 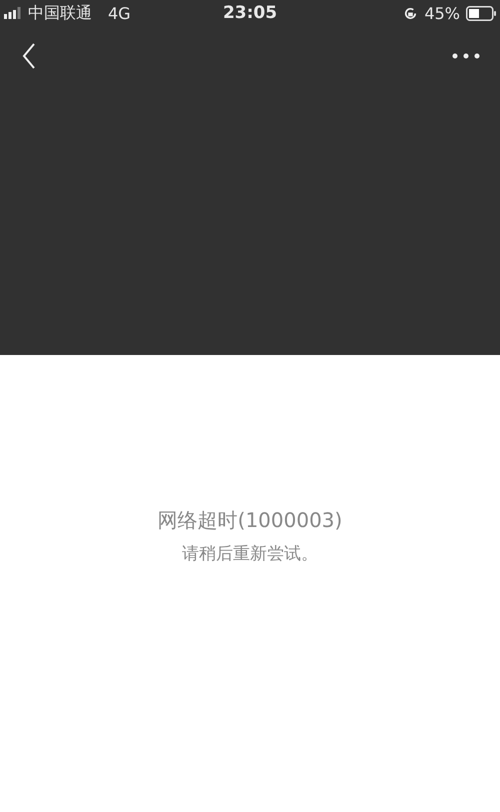 What do you see at coordinates (13, 13) in the screenshot?
I see `signal-icon` at bounding box center [13, 13].